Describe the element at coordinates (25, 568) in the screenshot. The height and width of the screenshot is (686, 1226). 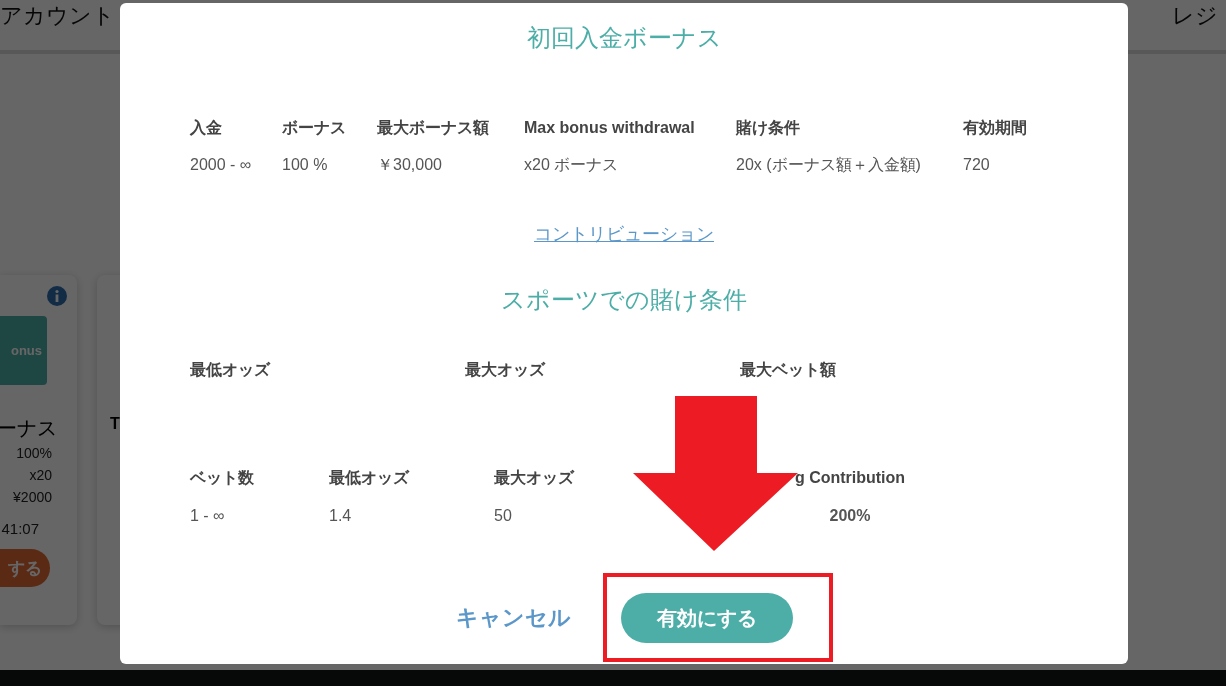
I see `activate-card-button: する` at that location.